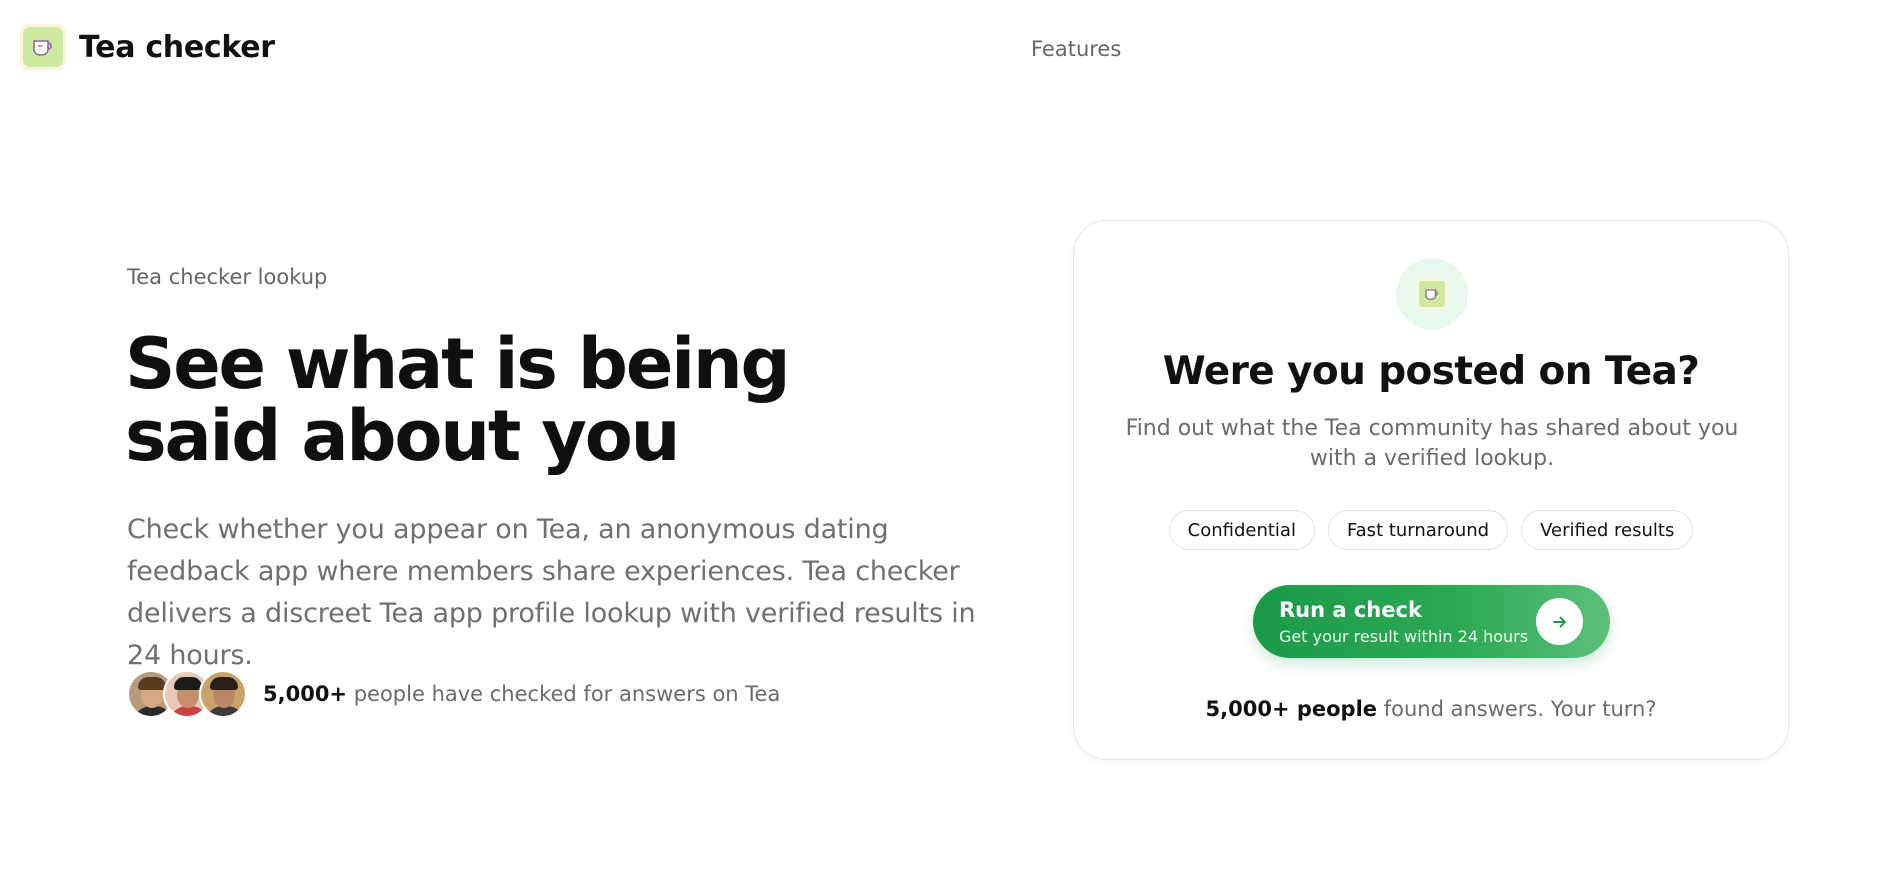 Image resolution: width=1885 pixels, height=874 pixels. What do you see at coordinates (1517, 709) in the screenshot?
I see `card-footer-label: found answers. Your turn?` at bounding box center [1517, 709].